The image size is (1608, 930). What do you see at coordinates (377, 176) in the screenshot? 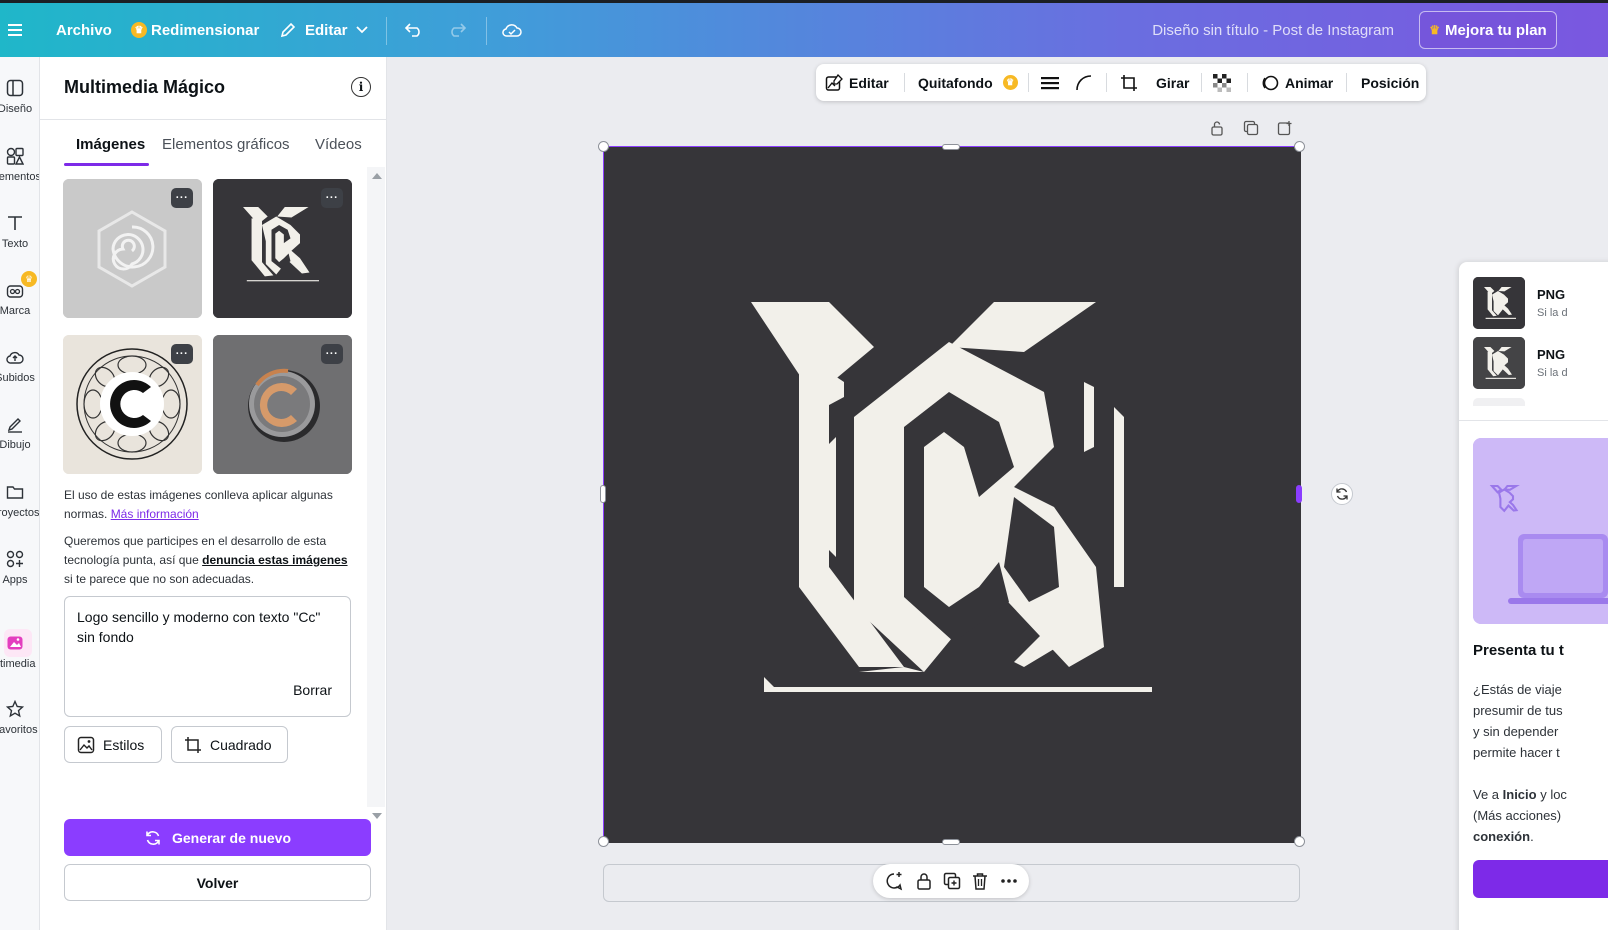
I see `scroll-up-icon` at bounding box center [377, 176].